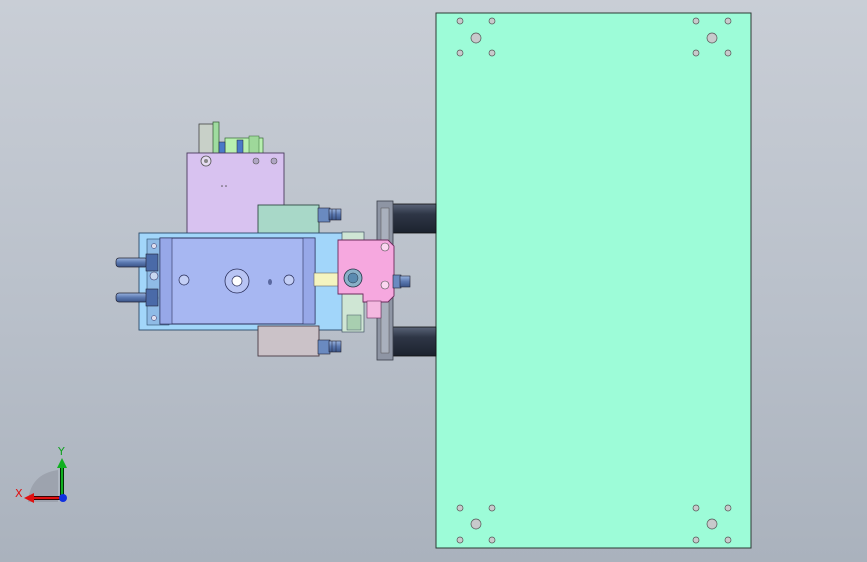 Image resolution: width=867 pixels, height=562 pixels. What do you see at coordinates (335, 346) in the screenshot?
I see `lower-block-fitting` at bounding box center [335, 346].